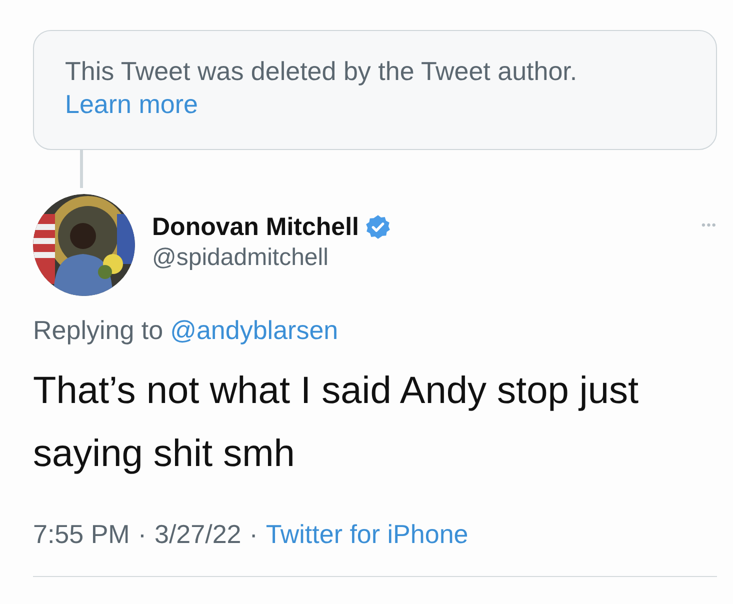  I want to click on author-name: Donovan Mitchell, so click(255, 227).